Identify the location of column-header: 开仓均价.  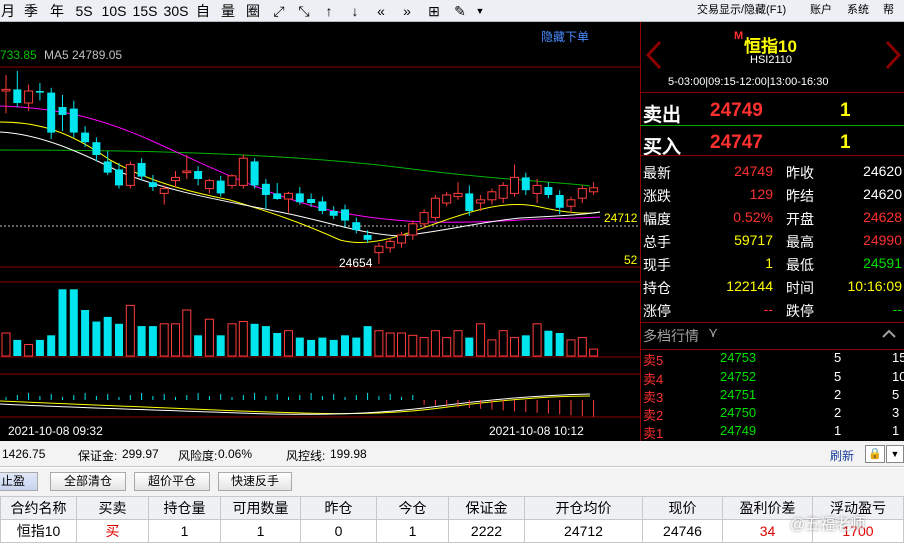
(583, 508).